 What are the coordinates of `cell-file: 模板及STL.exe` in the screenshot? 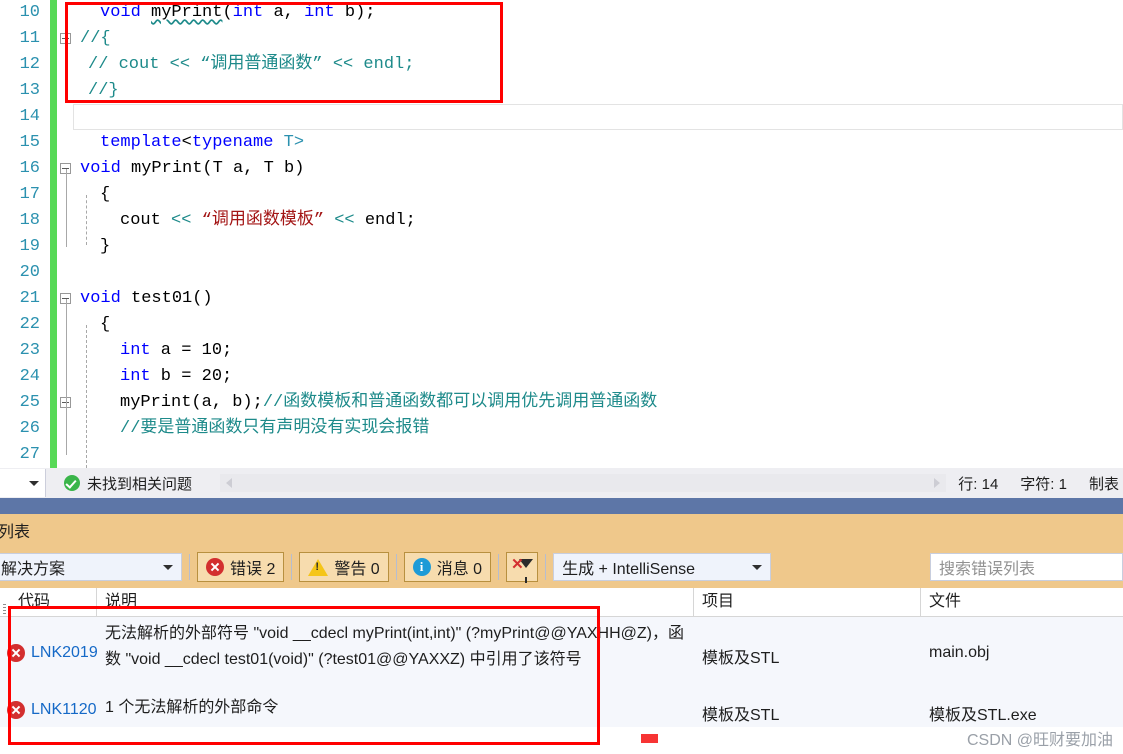 It's located at (983, 715).